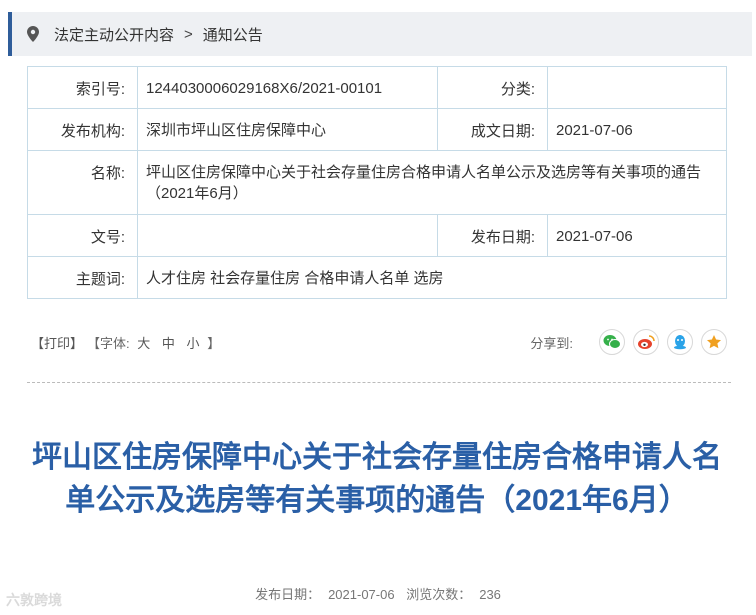  Describe the element at coordinates (637, 235) in the screenshot. I see `pub-date-value: 2021-07-06` at that location.